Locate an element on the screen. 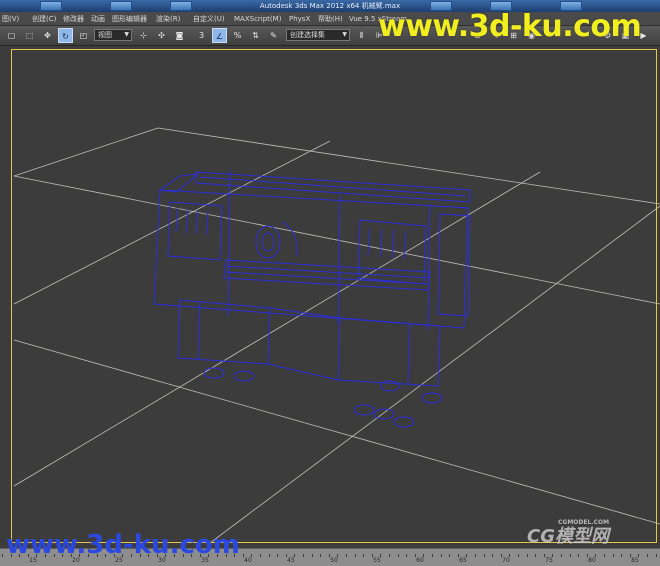  snap-3d-icon: 3 is located at coordinates (201, 35).